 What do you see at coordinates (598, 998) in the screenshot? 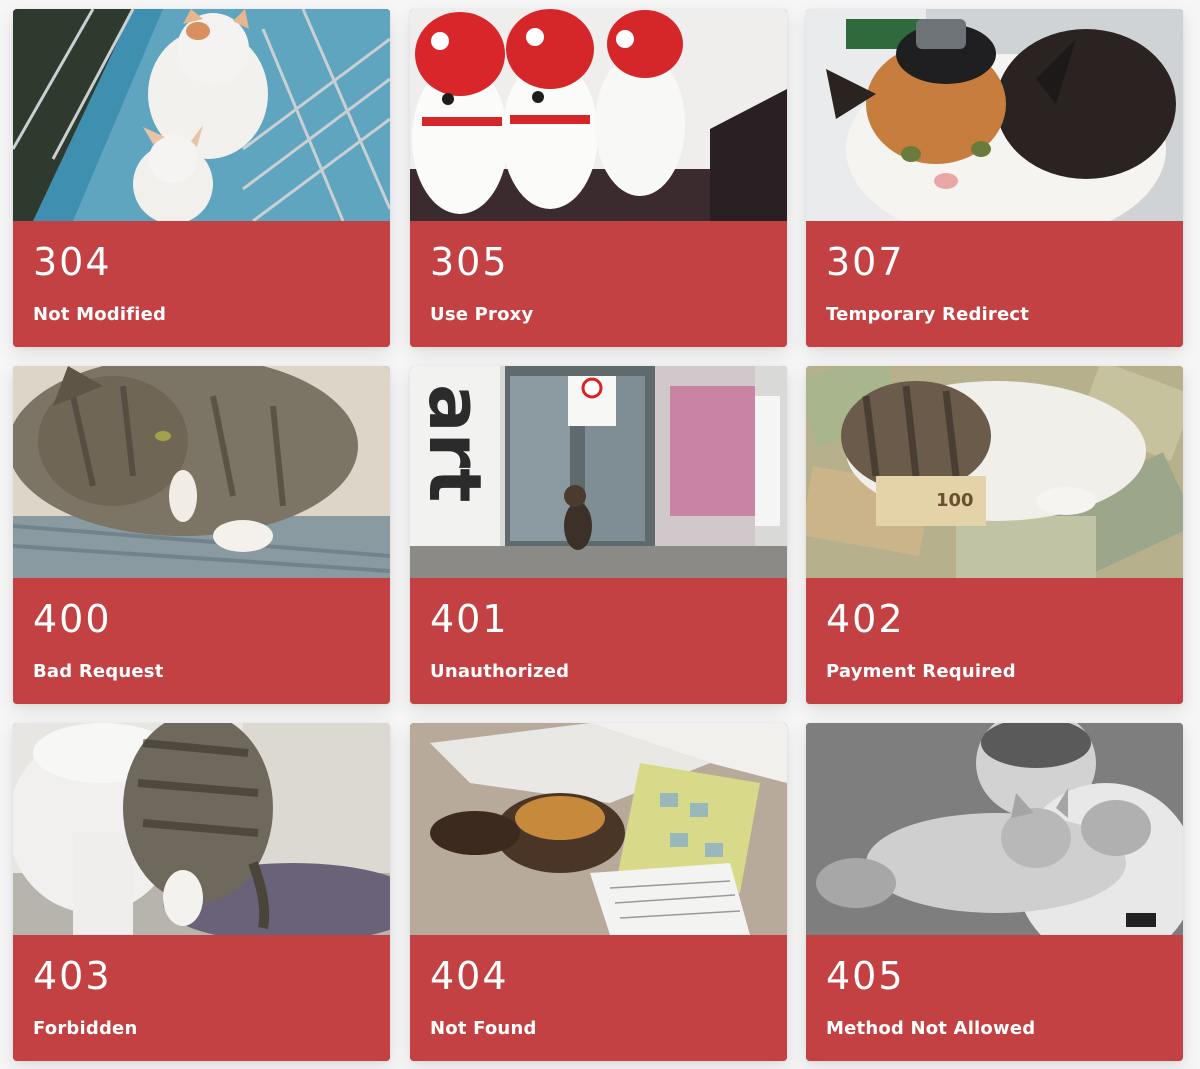
I see `card-info-404: 404 Not Found` at bounding box center [598, 998].